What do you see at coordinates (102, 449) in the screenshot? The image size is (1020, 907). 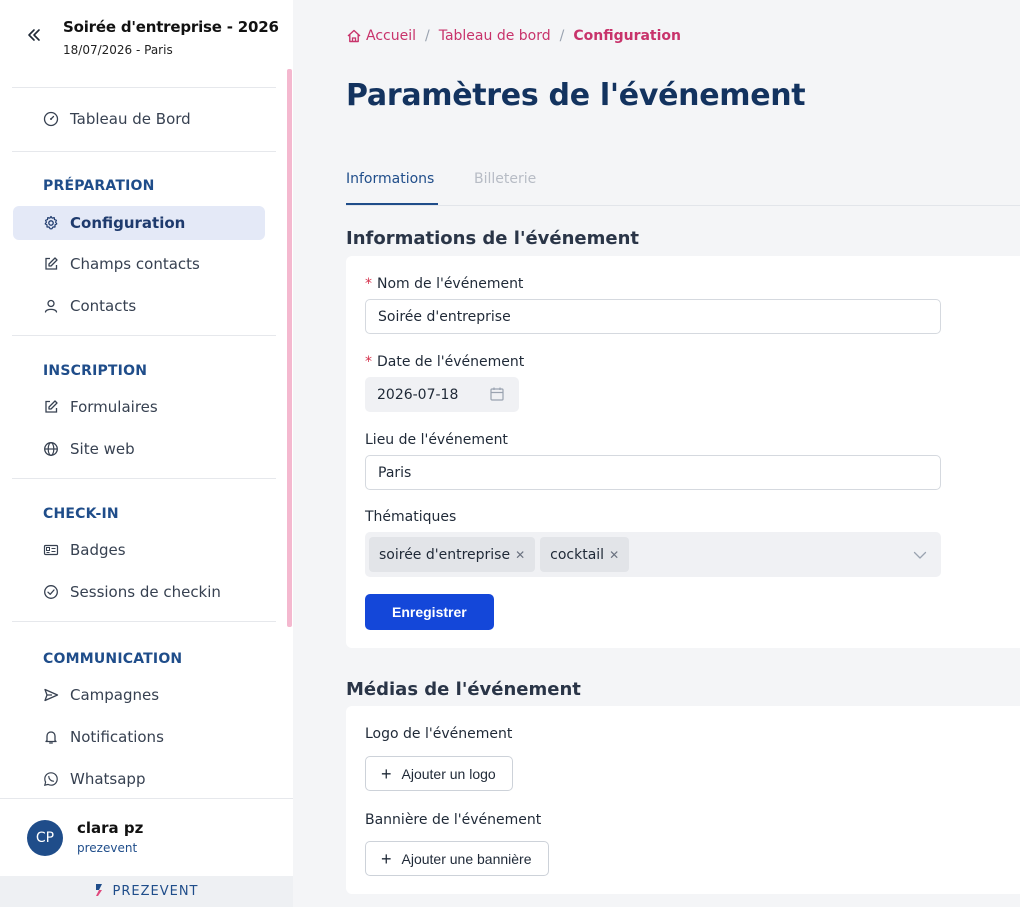 I see `sidebar-item-label: Site web` at bounding box center [102, 449].